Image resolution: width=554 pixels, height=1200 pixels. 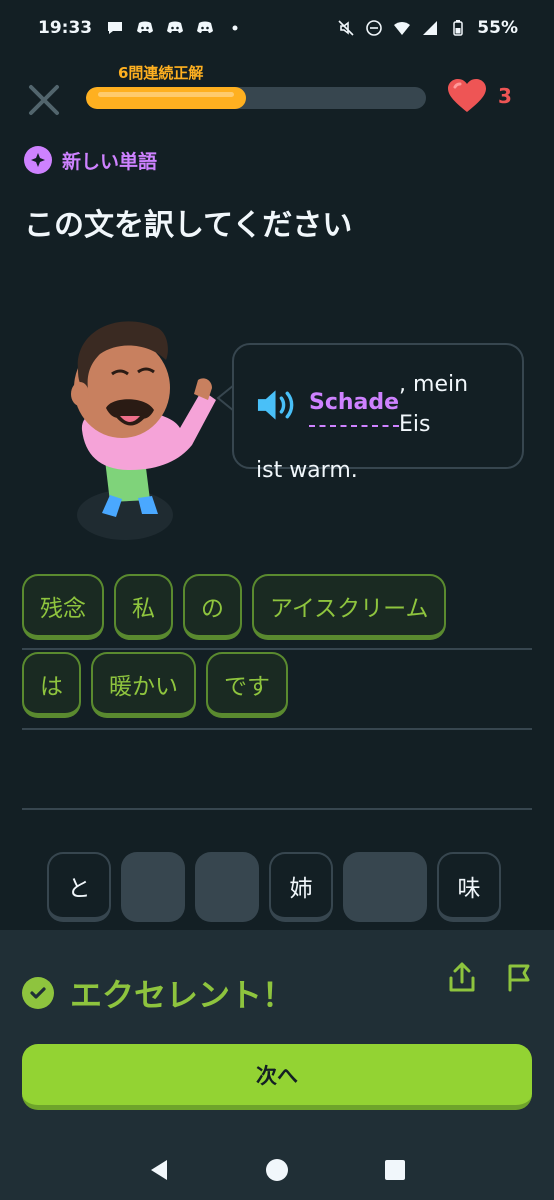 What do you see at coordinates (51, 685) in the screenshot?
I see `answer-tile: は` at bounding box center [51, 685].